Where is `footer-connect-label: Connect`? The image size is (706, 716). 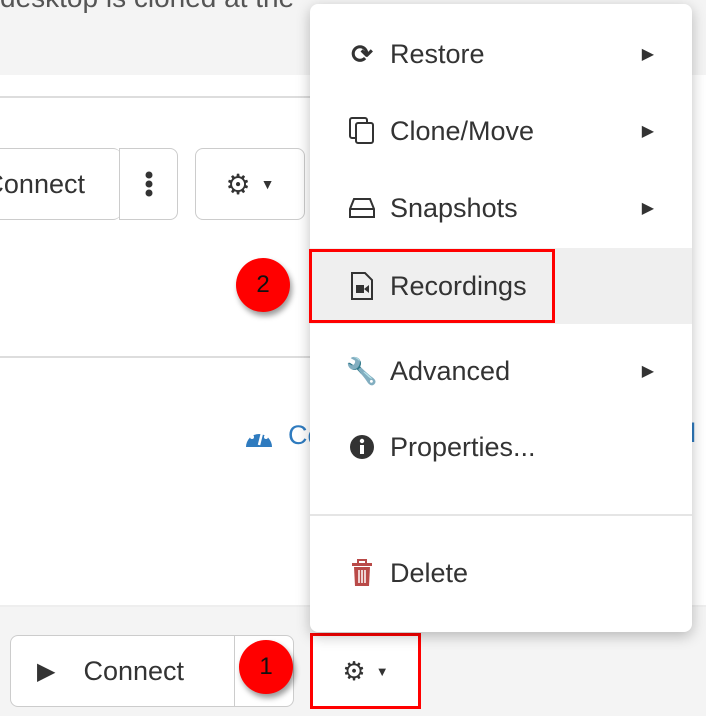 footer-connect-label: Connect is located at coordinates (134, 670).